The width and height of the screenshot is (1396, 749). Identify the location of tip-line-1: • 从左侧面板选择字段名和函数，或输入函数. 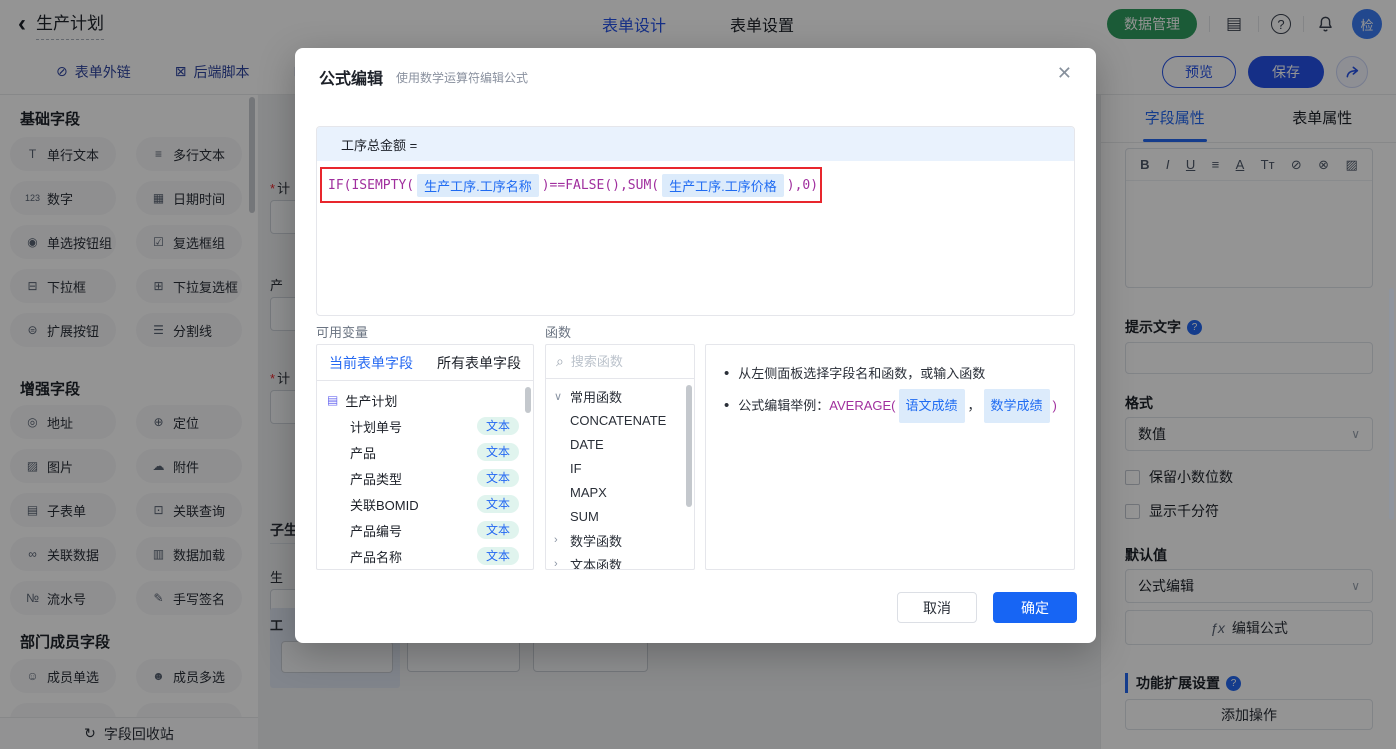
(890, 374).